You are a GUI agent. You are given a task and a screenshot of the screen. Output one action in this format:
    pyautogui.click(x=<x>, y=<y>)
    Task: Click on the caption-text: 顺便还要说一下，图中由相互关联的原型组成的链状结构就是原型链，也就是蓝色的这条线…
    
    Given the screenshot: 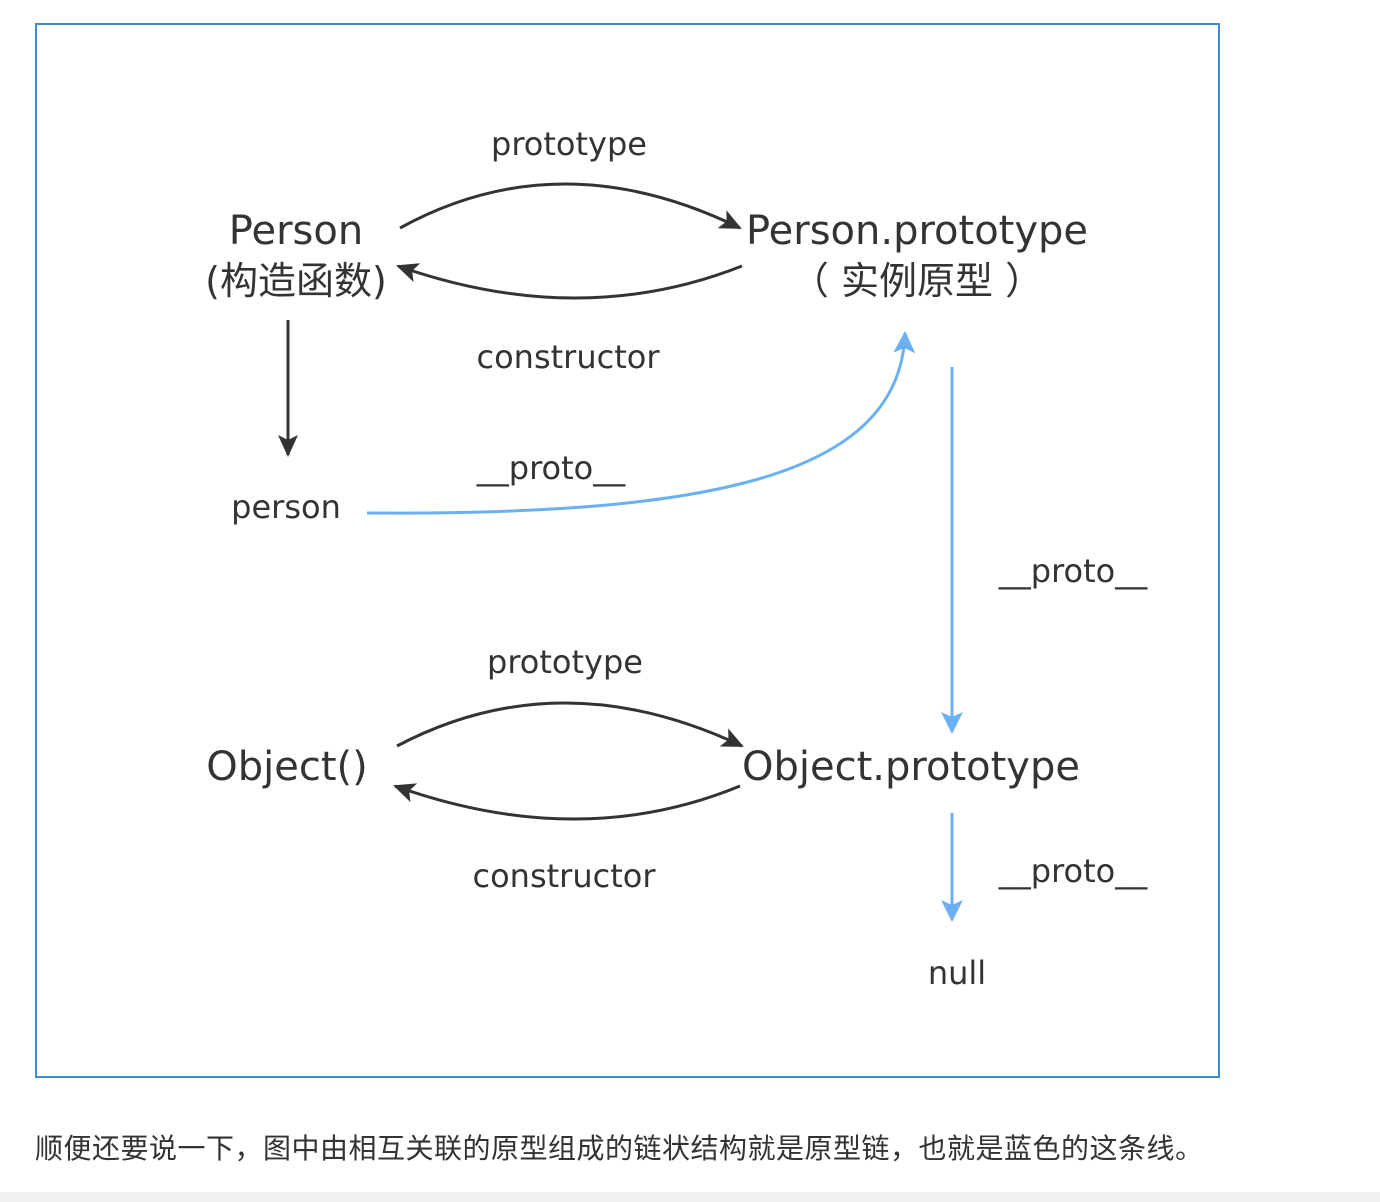 What is the action you would take?
    pyautogui.click(x=619, y=1148)
    